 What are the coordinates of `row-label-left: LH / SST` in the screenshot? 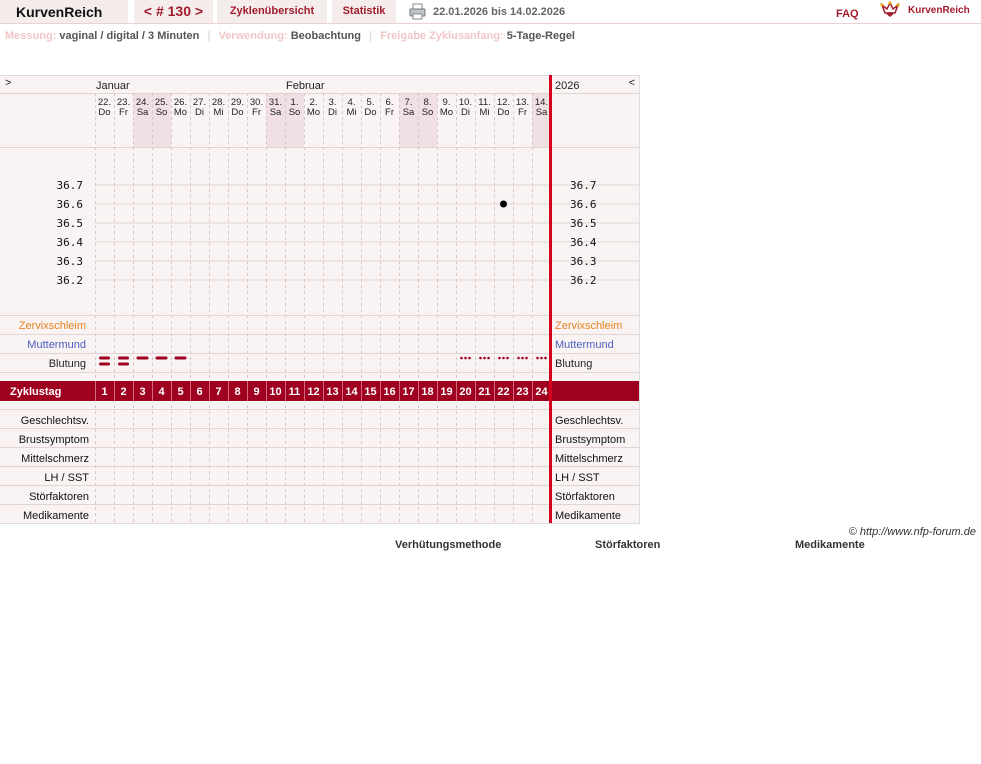 It's located at (66, 478).